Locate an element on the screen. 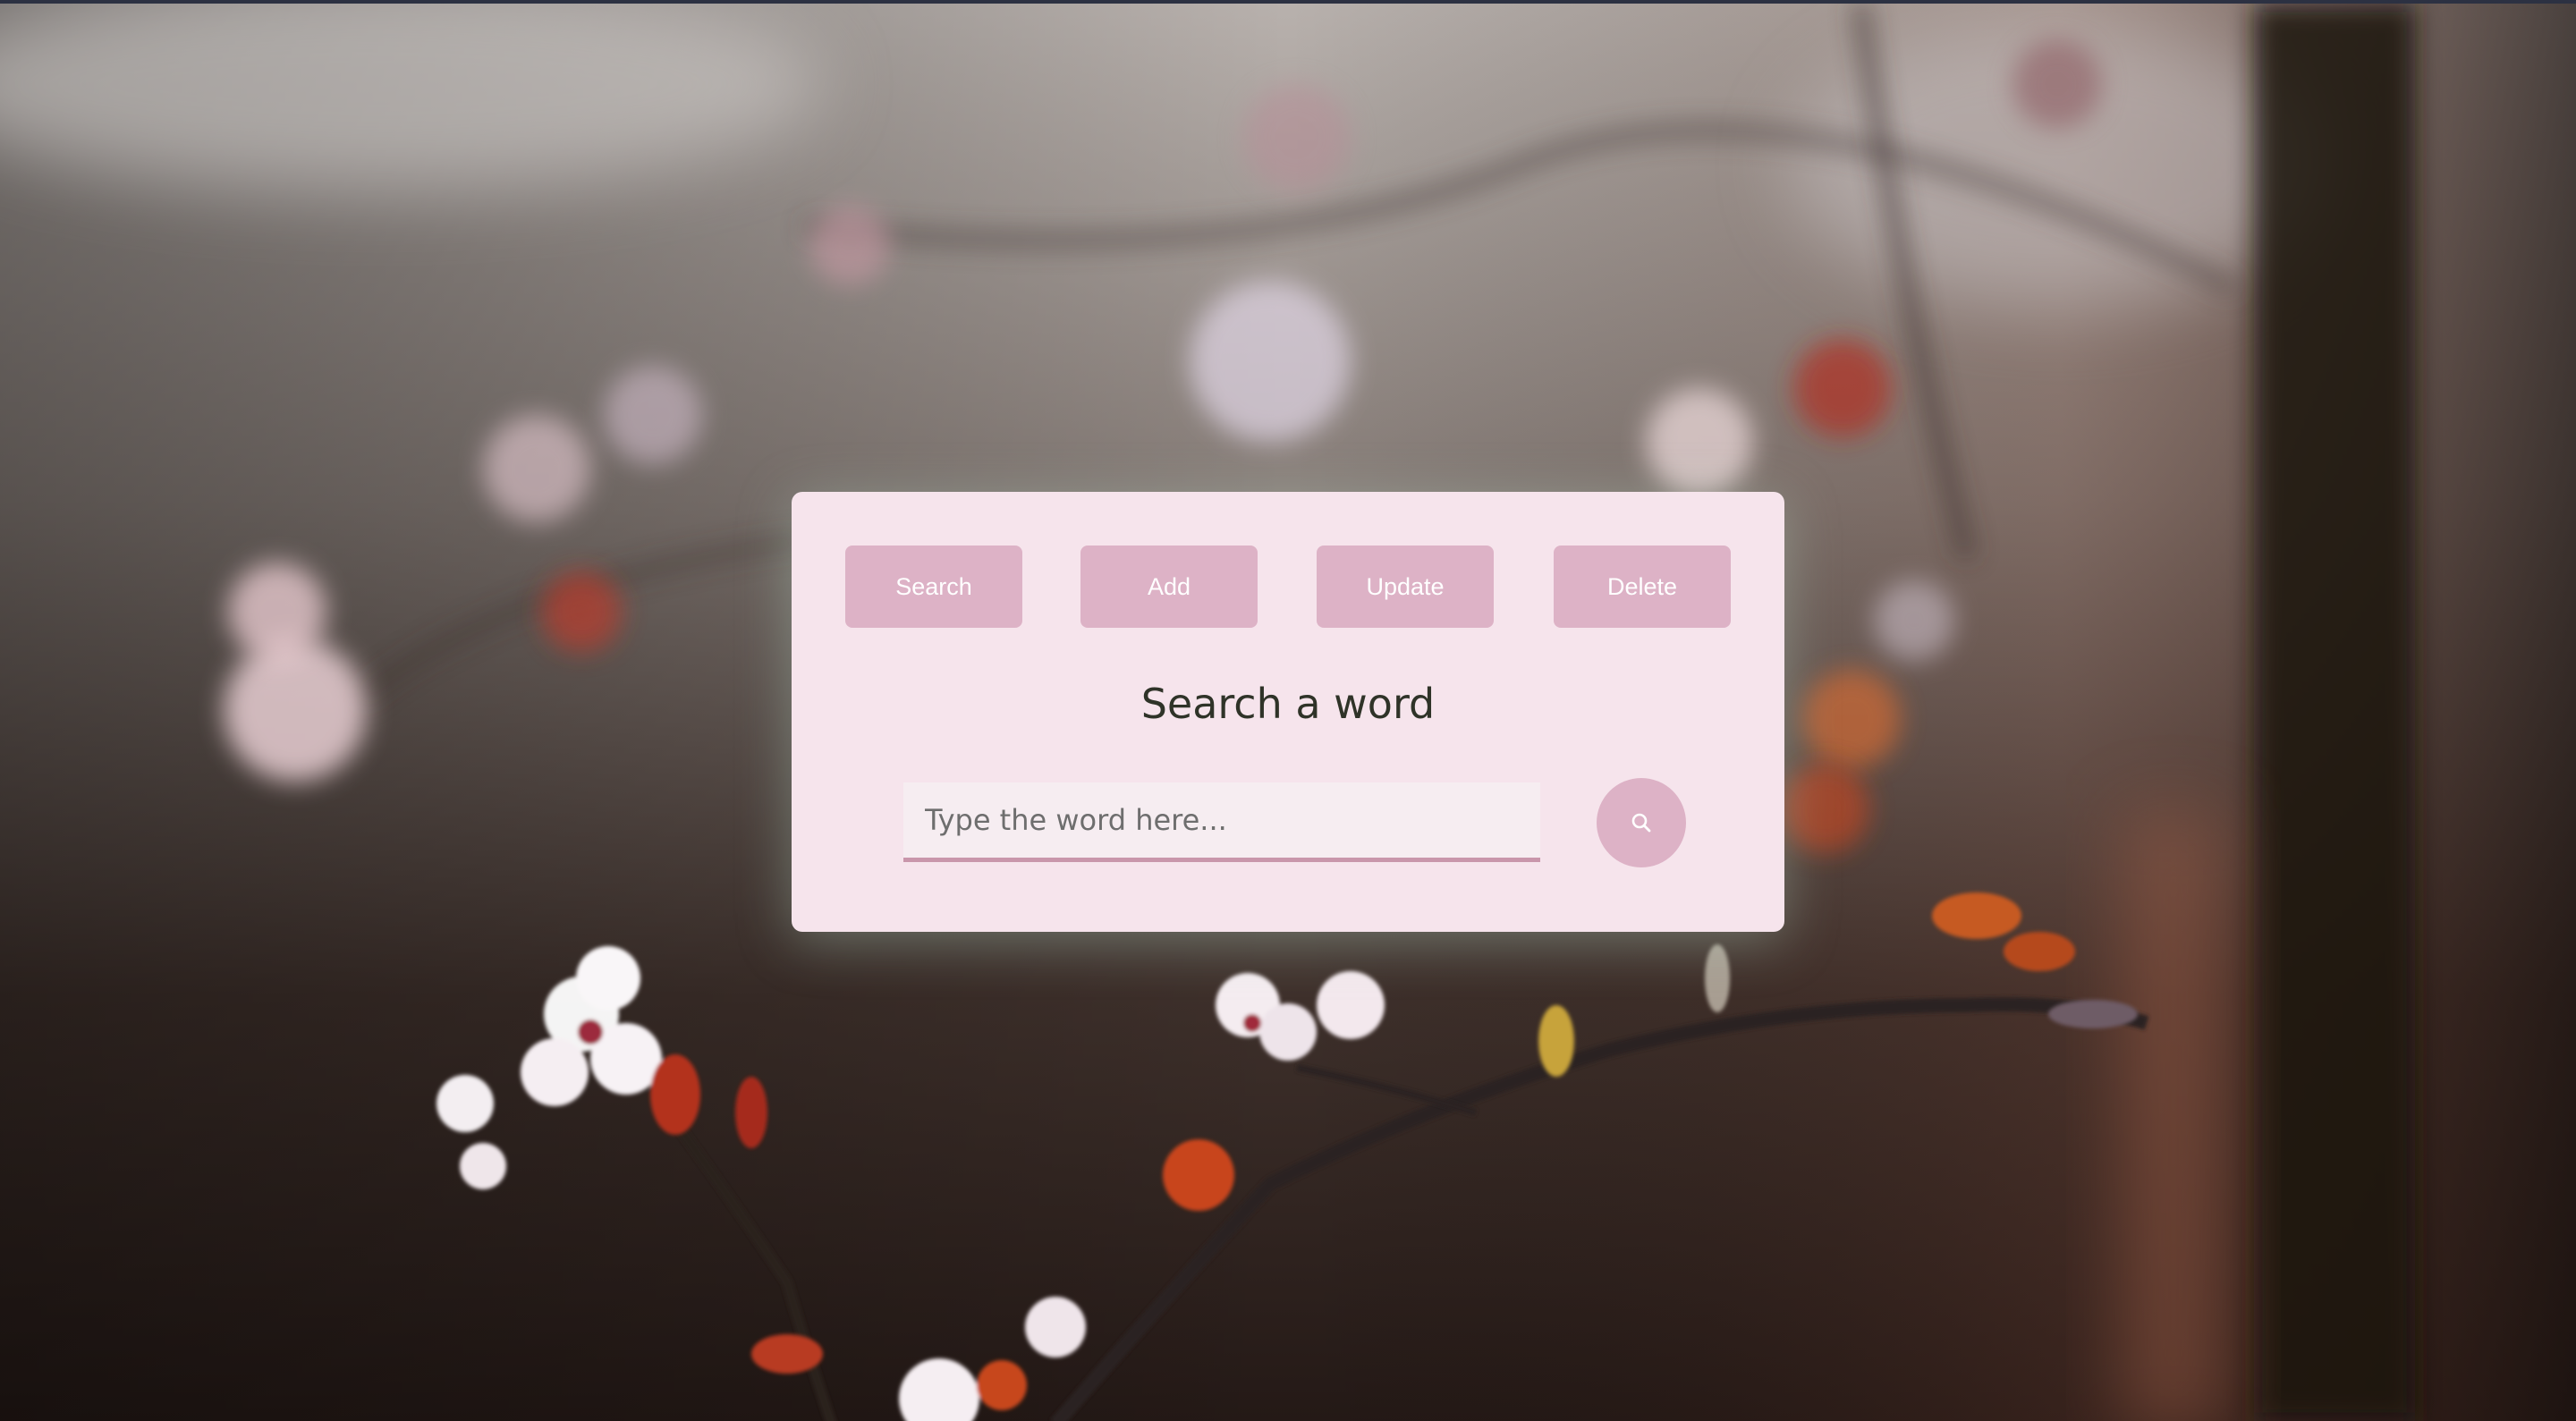 The image size is (2576, 1421). update-mode-button: Update is located at coordinates (1405, 587).